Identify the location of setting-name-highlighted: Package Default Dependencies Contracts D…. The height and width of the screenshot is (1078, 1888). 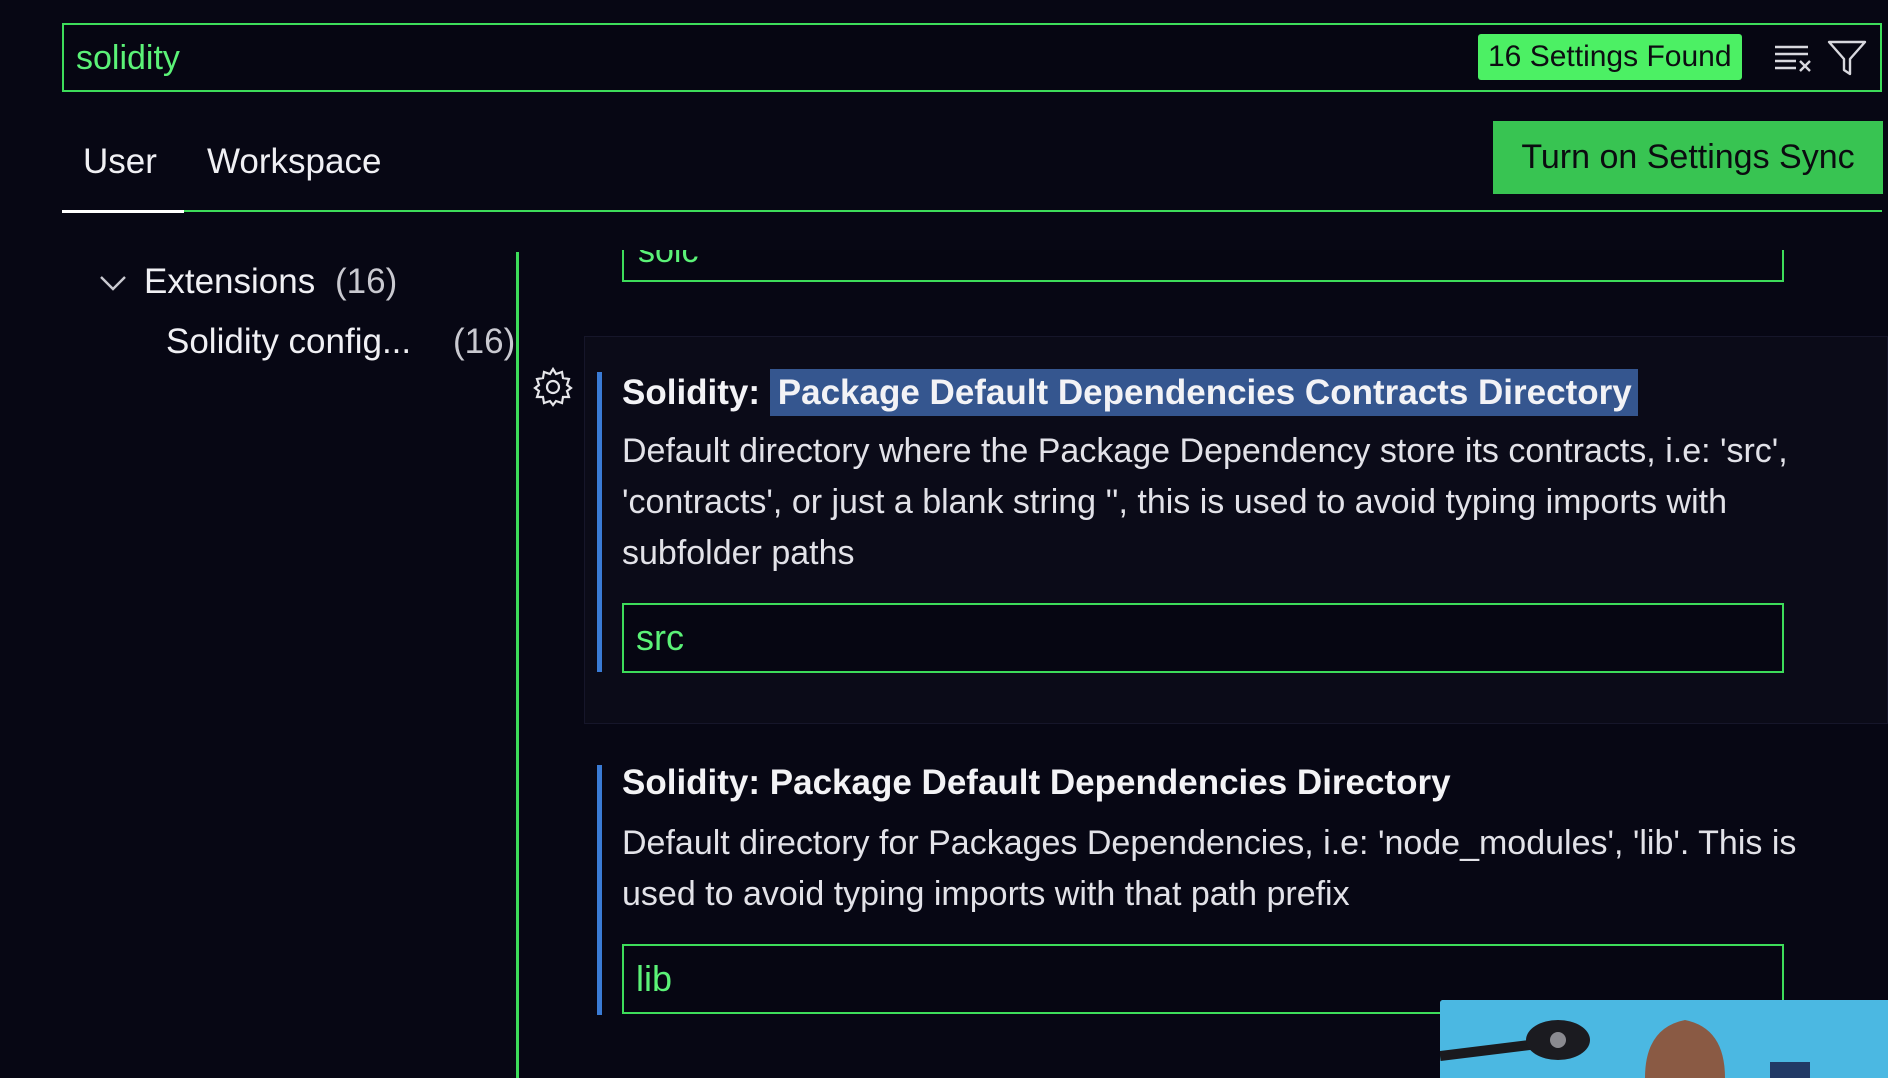
(1203, 392).